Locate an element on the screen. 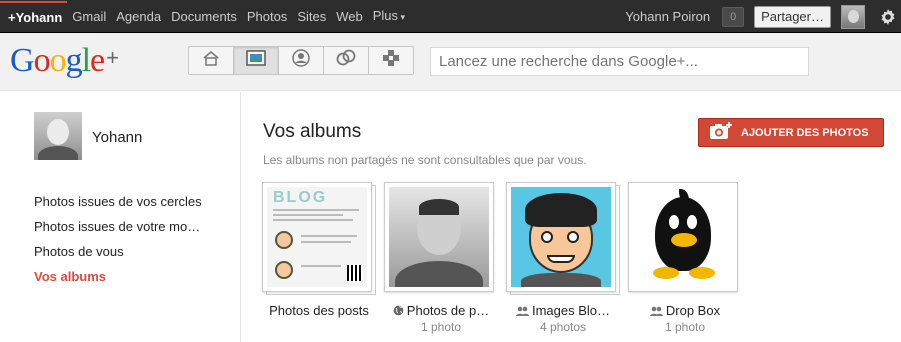  album-card: BLOG Photos des posts is located at coordinates (323, 258).